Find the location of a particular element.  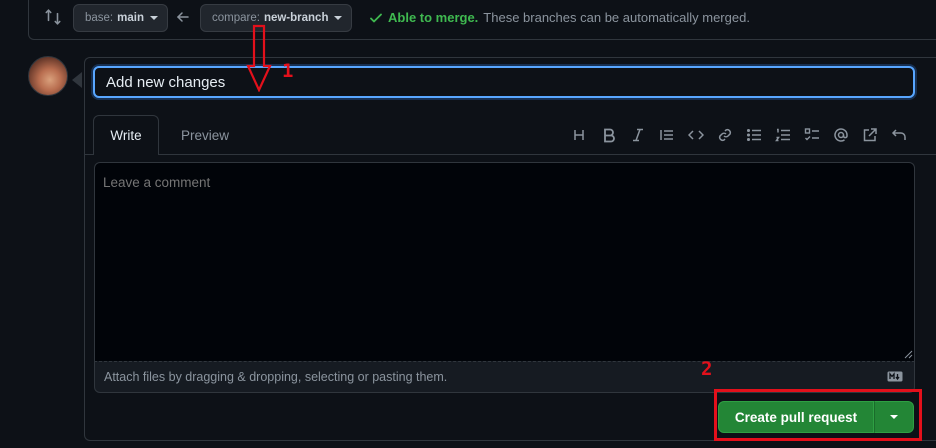

italic-icon is located at coordinates (637, 135).